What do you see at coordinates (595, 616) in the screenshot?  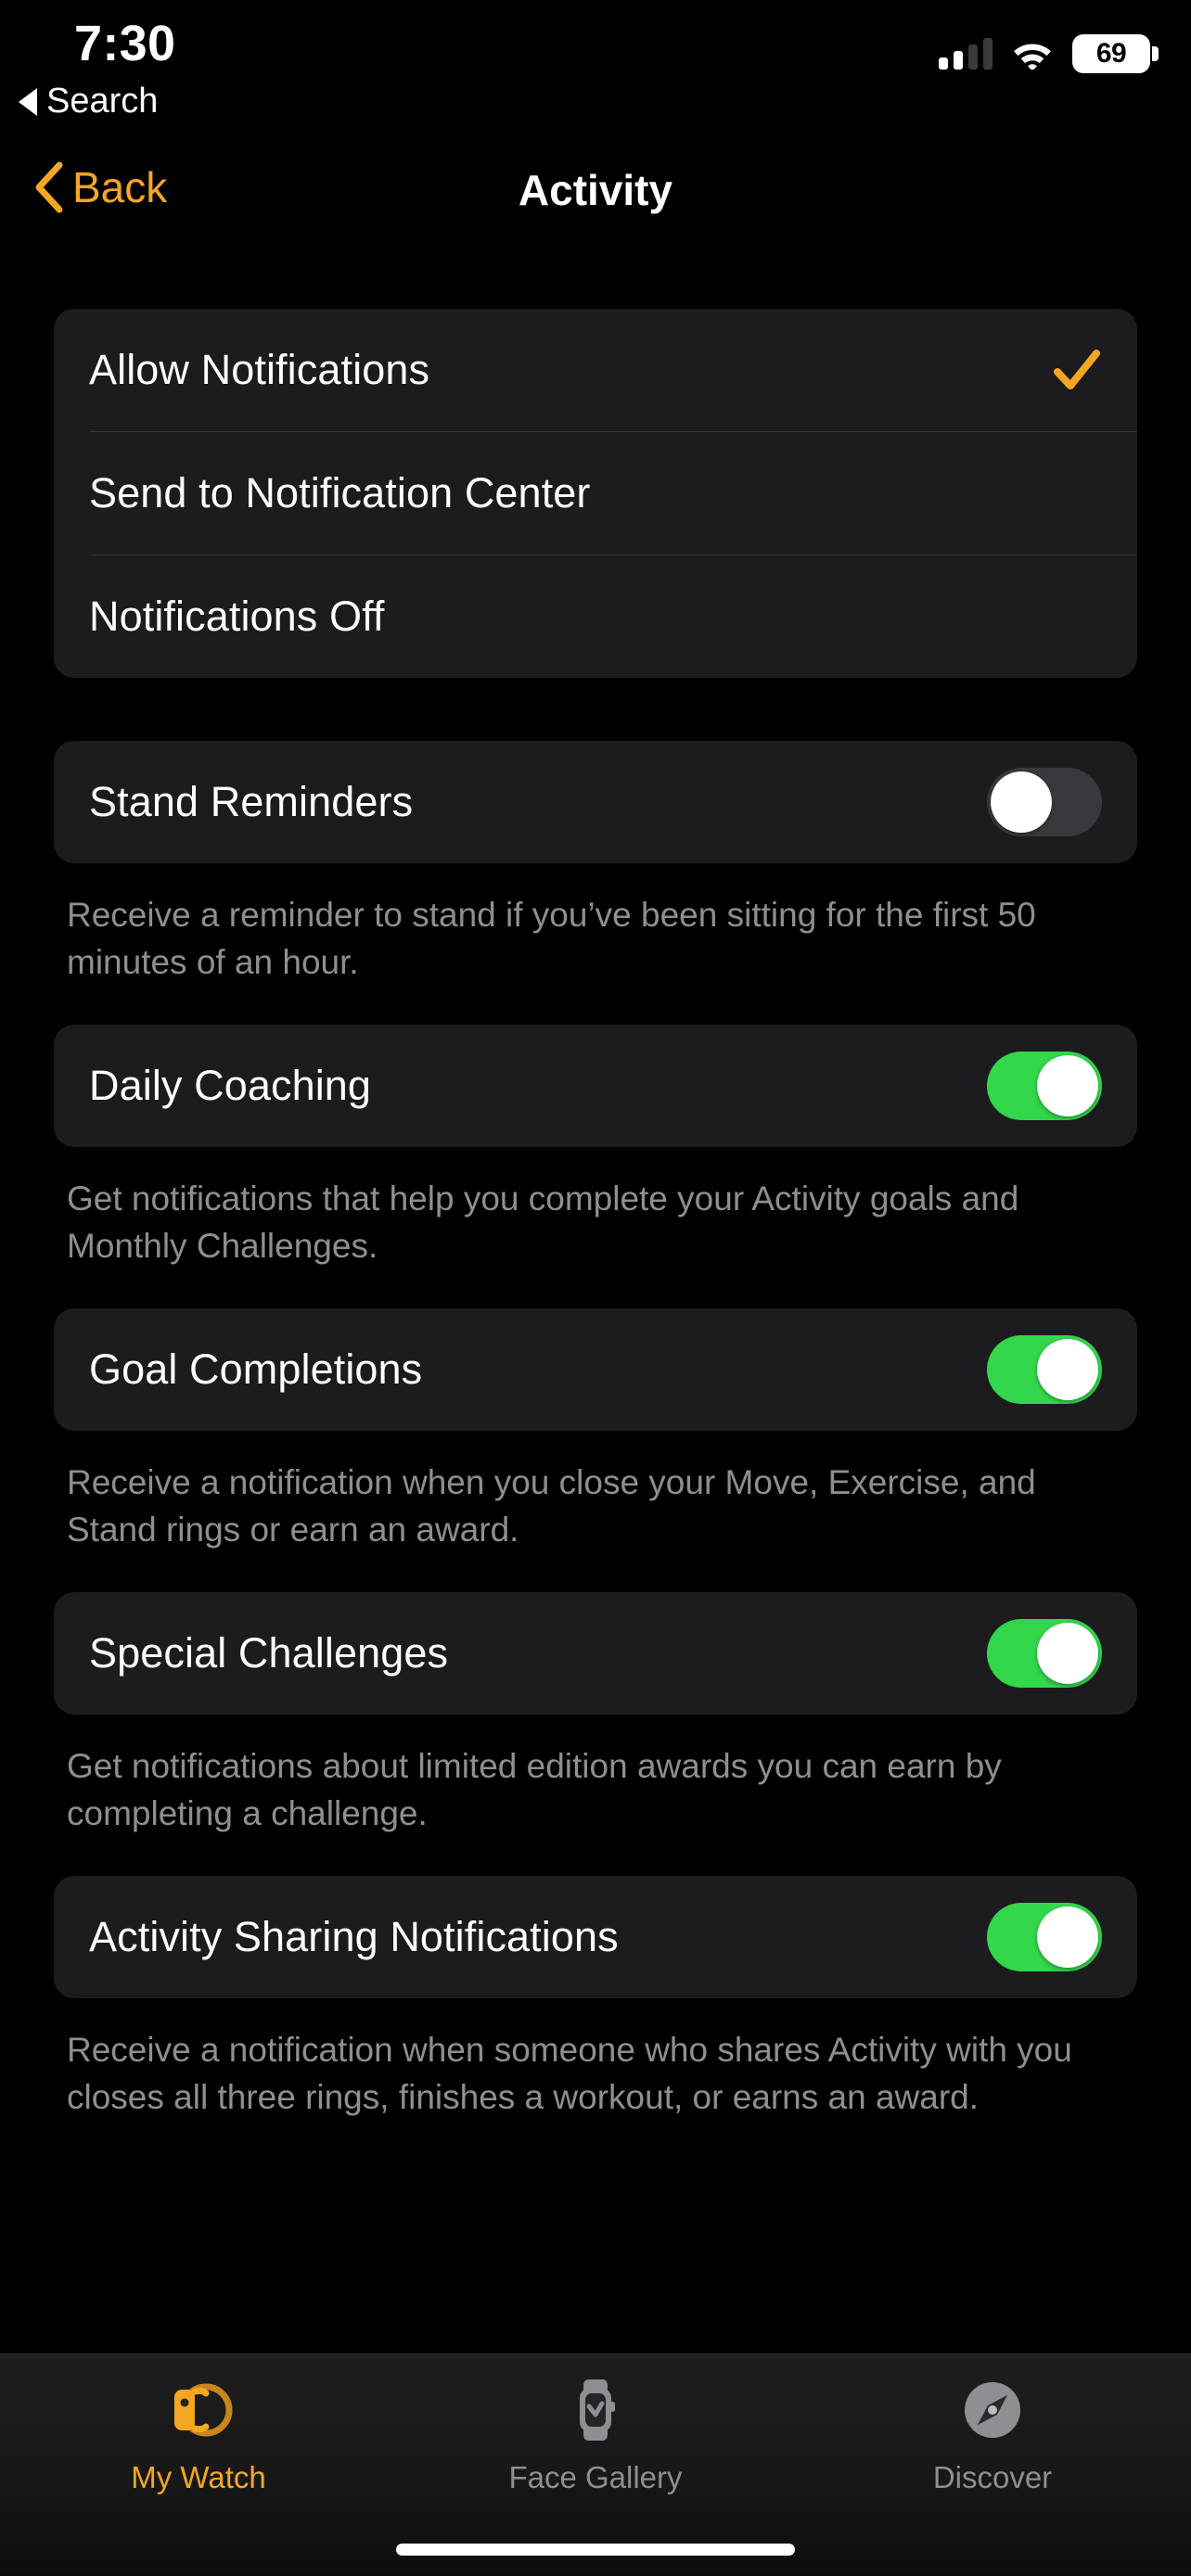 I see `option-row-notifications-off: Notifications Off` at bounding box center [595, 616].